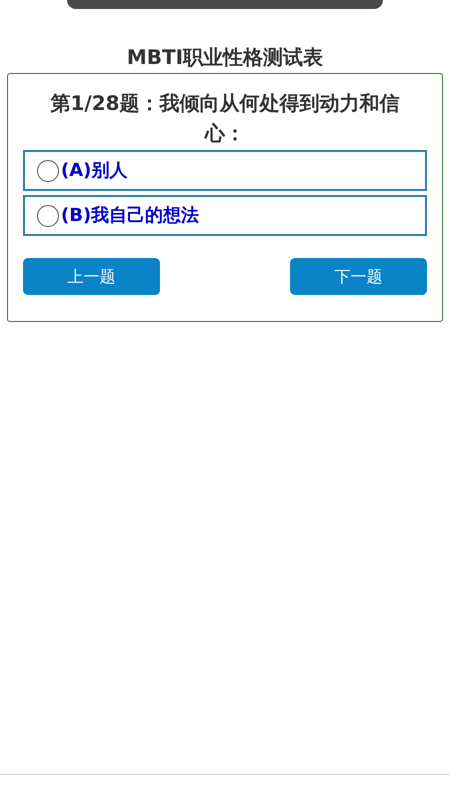 This screenshot has width=450, height=800. I want to click on previous-button: 上一题, so click(91, 276).